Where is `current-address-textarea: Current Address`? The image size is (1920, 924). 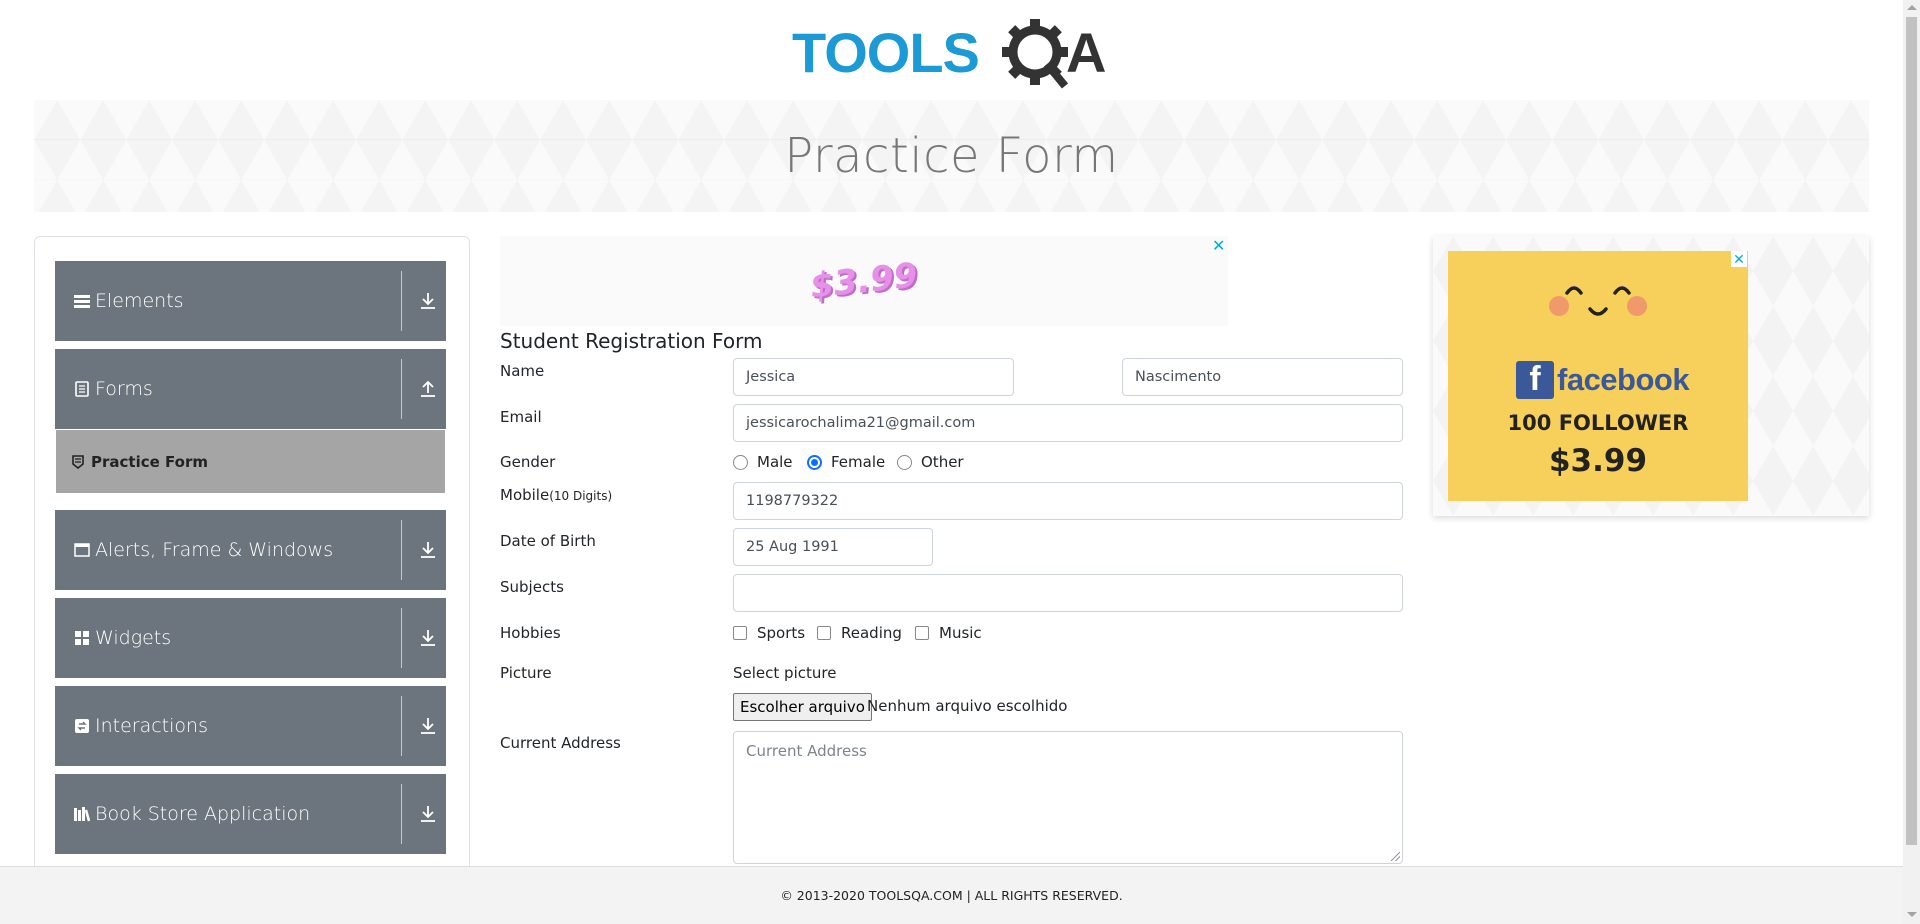 current-address-textarea: Current Address is located at coordinates (1068, 797).